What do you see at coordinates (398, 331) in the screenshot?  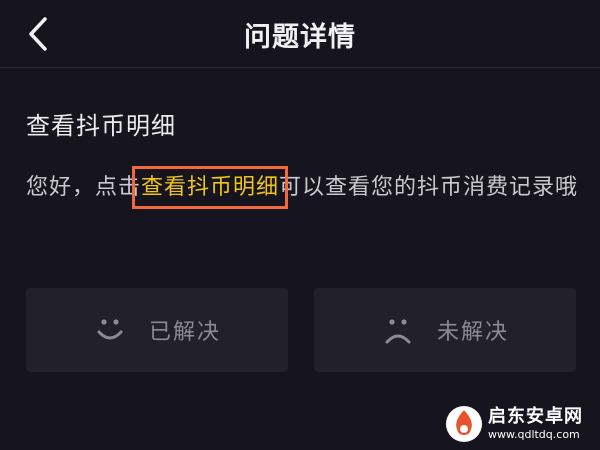 I see `sad-face-icon` at bounding box center [398, 331].